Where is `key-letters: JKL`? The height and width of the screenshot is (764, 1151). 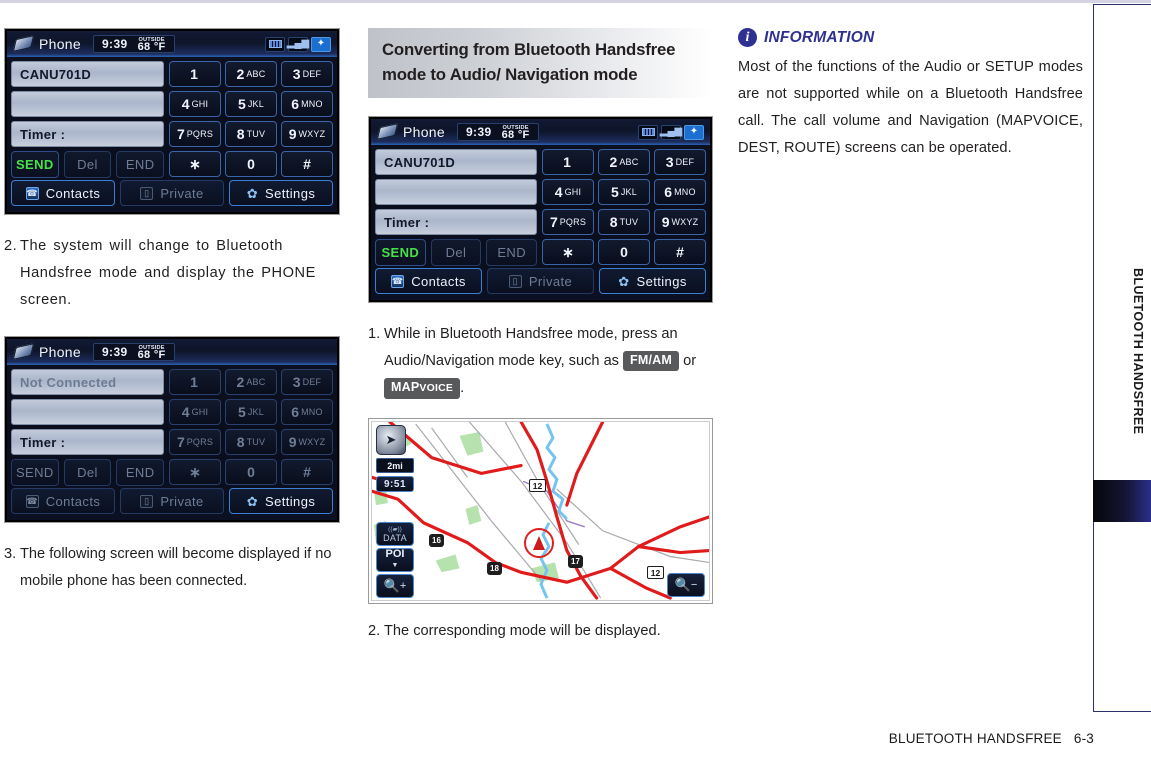
key-letters: JKL is located at coordinates (628, 192).